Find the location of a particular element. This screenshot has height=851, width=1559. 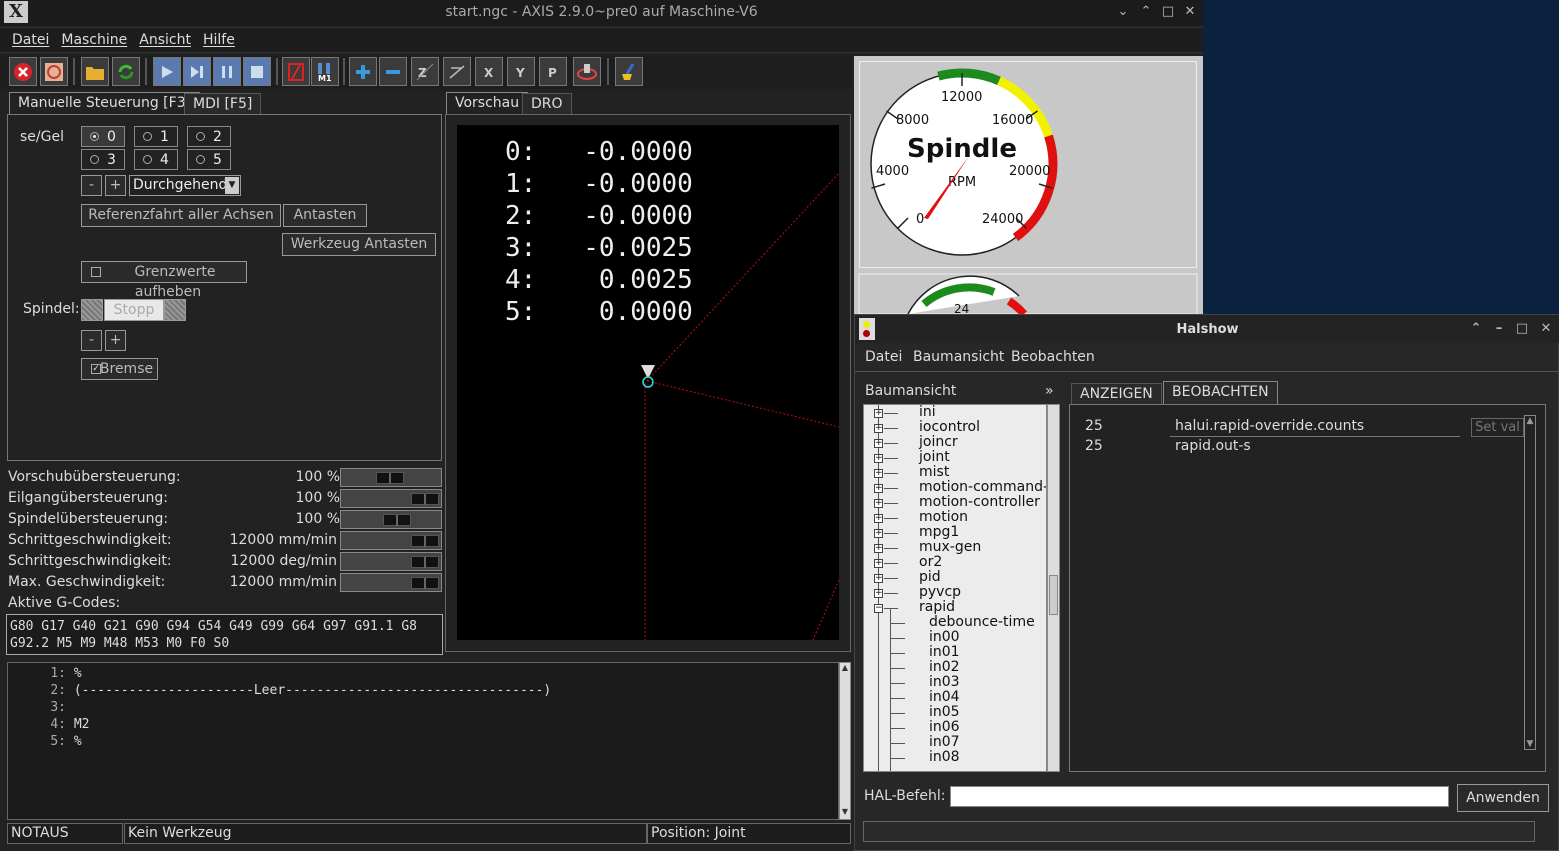

max-velocity-slider is located at coordinates (391, 582).